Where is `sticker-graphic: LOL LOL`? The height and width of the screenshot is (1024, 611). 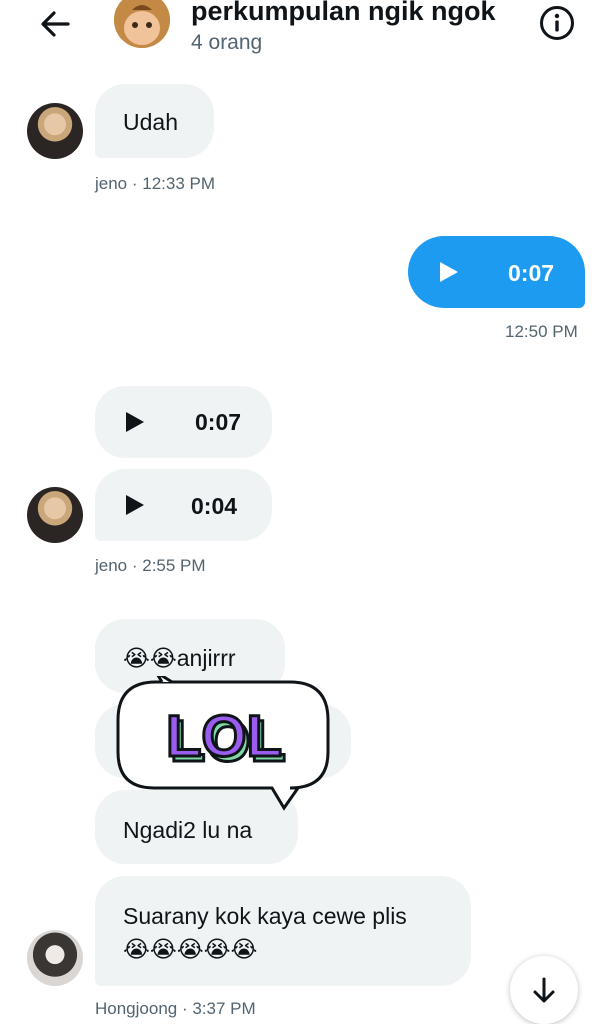 sticker-graphic: LOL LOL is located at coordinates (223, 740).